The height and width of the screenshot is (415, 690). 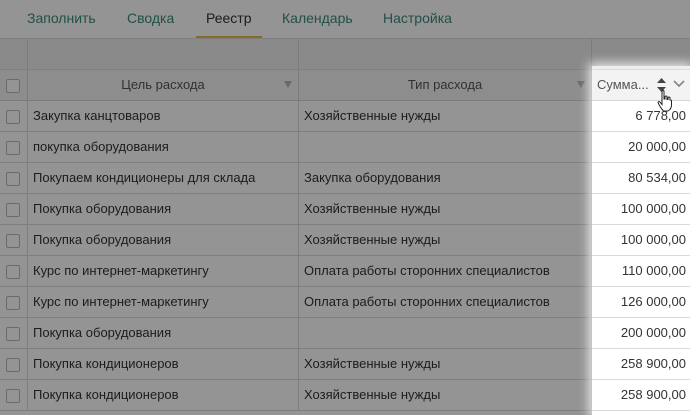 I want to click on table-row: покупка оборудования 20 000,00, so click(x=345, y=147).